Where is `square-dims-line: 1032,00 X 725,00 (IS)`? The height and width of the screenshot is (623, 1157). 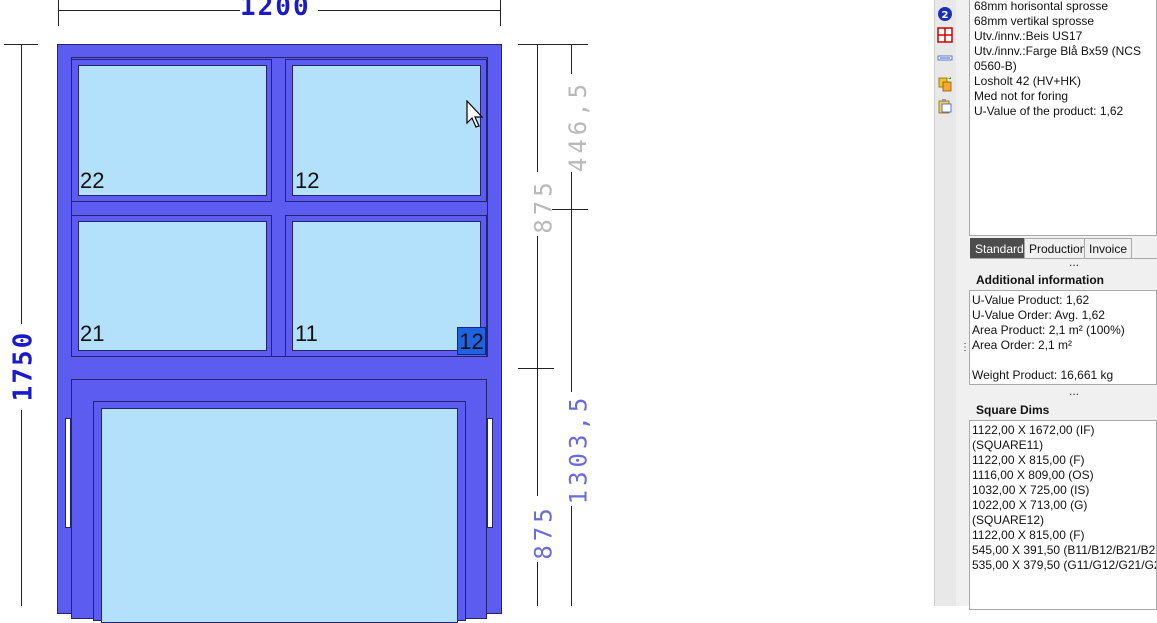 square-dims-line: 1032,00 X 725,00 (IS) is located at coordinates (1031, 490).